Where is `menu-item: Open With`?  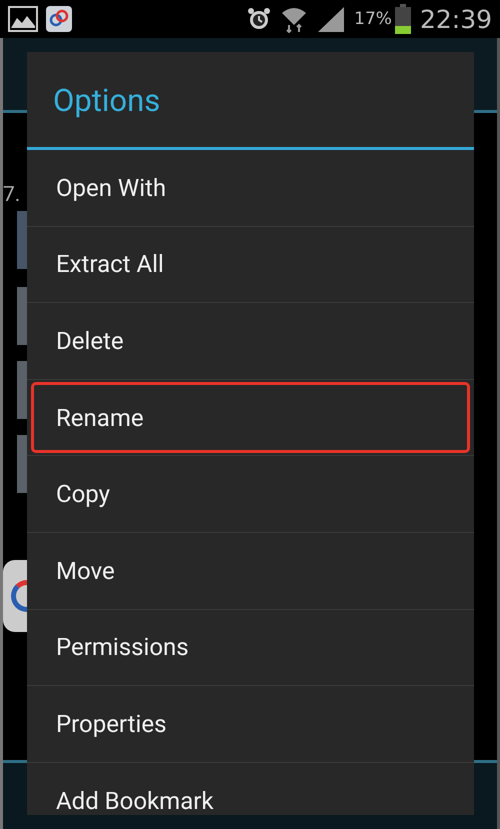
menu-item: Open With is located at coordinates (250, 188).